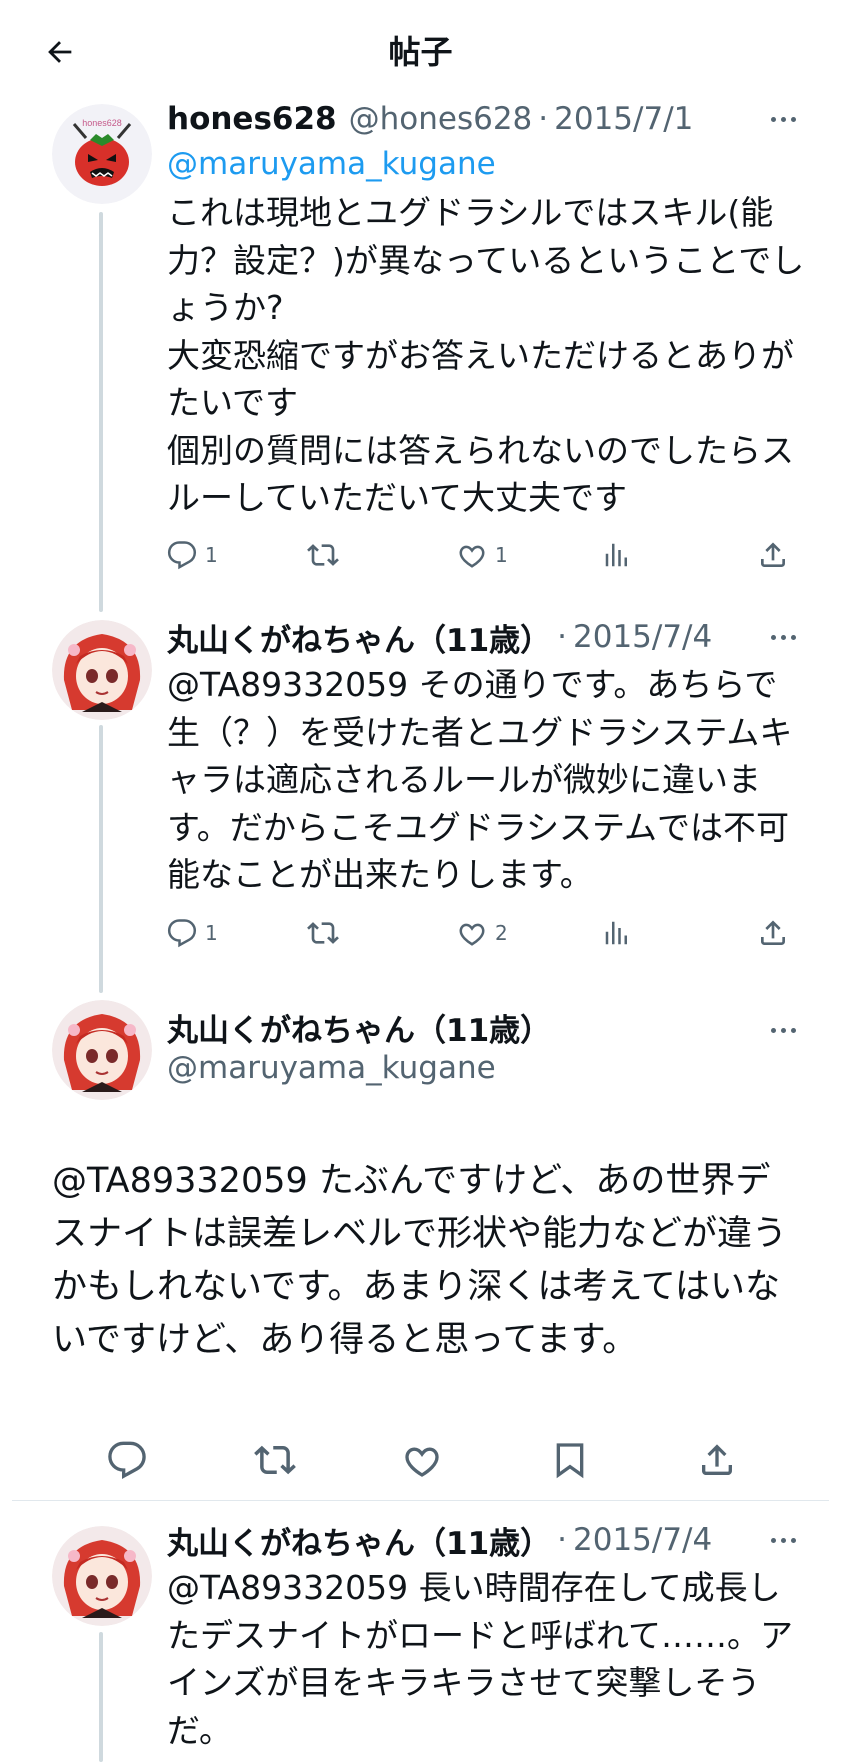 Image resolution: width=841 pixels, height=1762 pixels. I want to click on bookmark-button, so click(570, 1460).